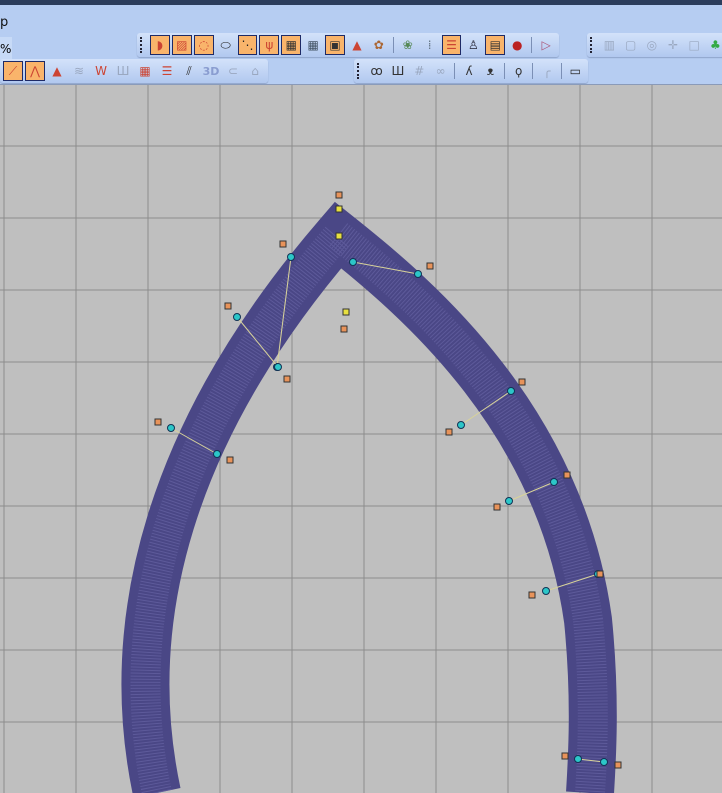 The width and height of the screenshot is (722, 793). I want to click on stitch-points-icon: ⋱, so click(247, 45).